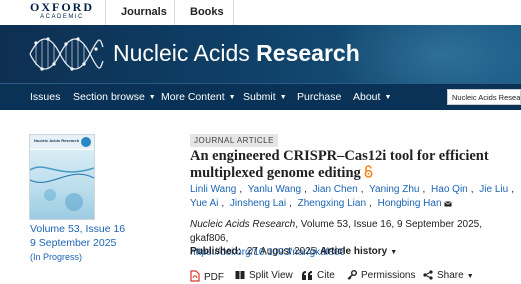 The height and width of the screenshot is (284, 521). Describe the element at coordinates (326, 275) in the screenshot. I see `cite-label: Cite` at that location.